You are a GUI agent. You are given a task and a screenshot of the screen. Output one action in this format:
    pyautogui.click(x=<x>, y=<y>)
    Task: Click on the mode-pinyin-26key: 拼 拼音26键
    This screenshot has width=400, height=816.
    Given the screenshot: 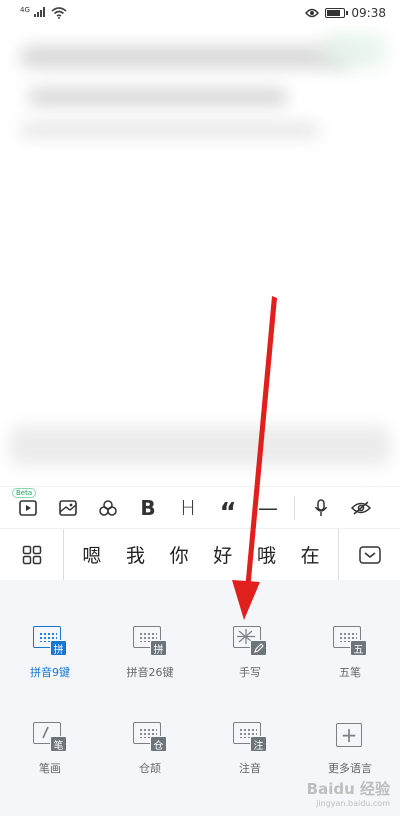 What is the action you would take?
    pyautogui.click(x=150, y=653)
    